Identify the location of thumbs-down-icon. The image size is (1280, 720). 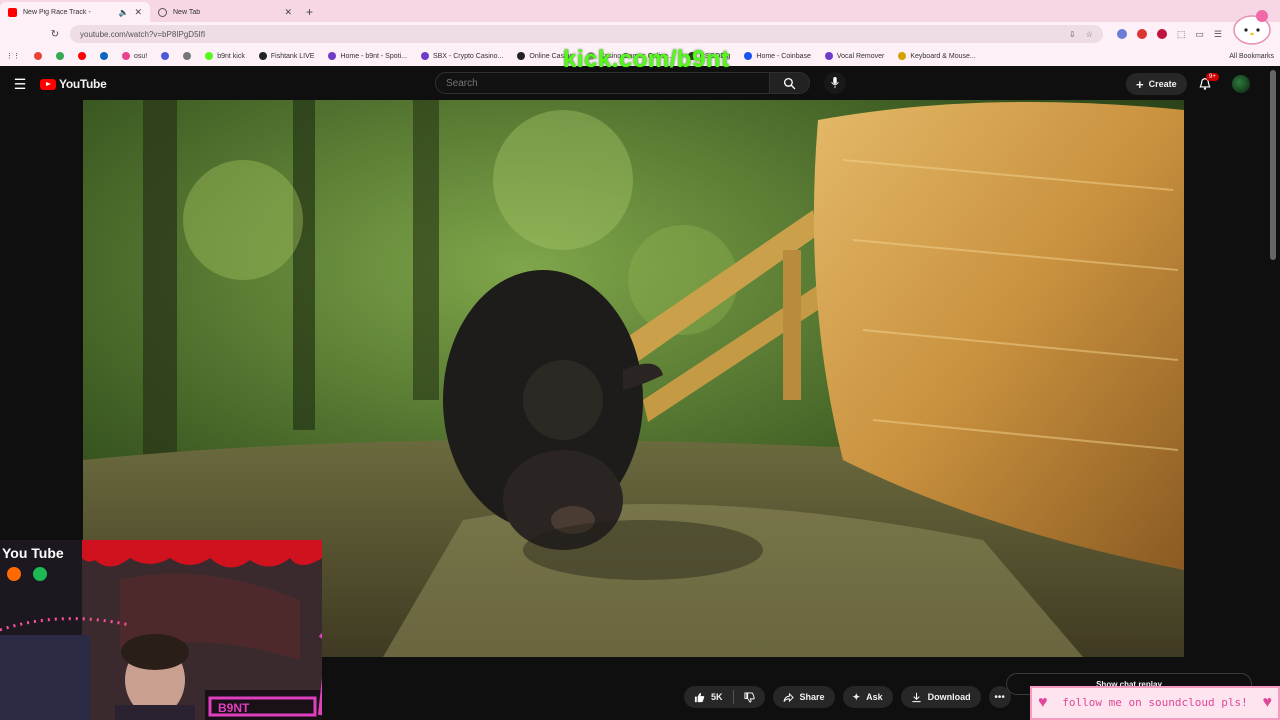
(749, 697).